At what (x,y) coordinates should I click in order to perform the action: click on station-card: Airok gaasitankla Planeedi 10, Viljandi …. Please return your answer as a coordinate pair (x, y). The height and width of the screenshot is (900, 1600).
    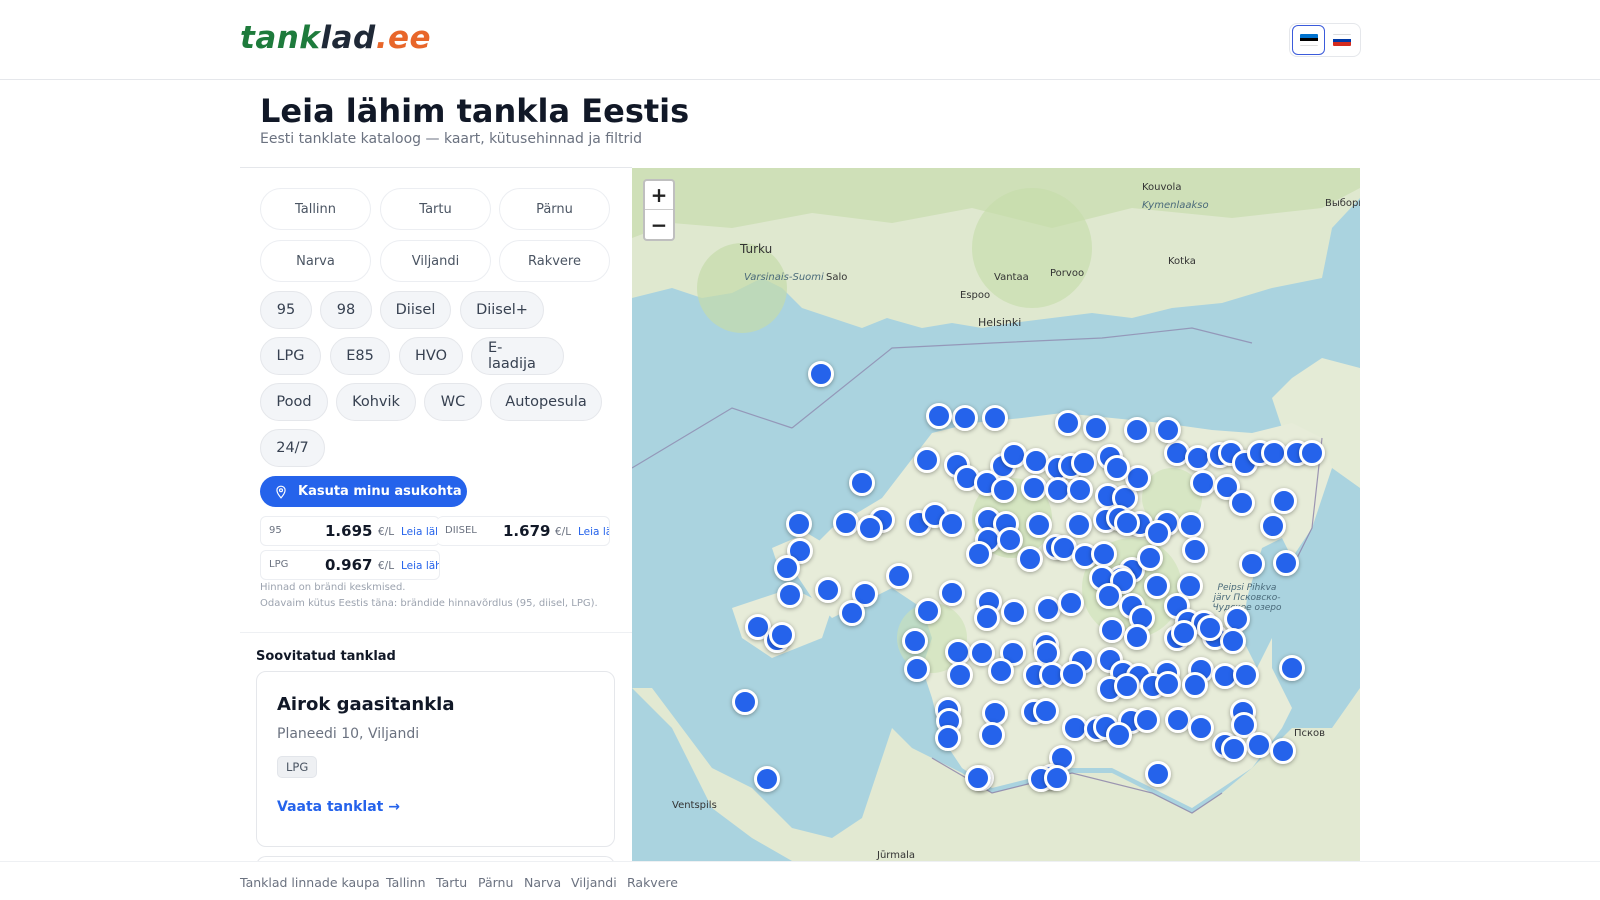
    Looking at the image, I should click on (435, 759).